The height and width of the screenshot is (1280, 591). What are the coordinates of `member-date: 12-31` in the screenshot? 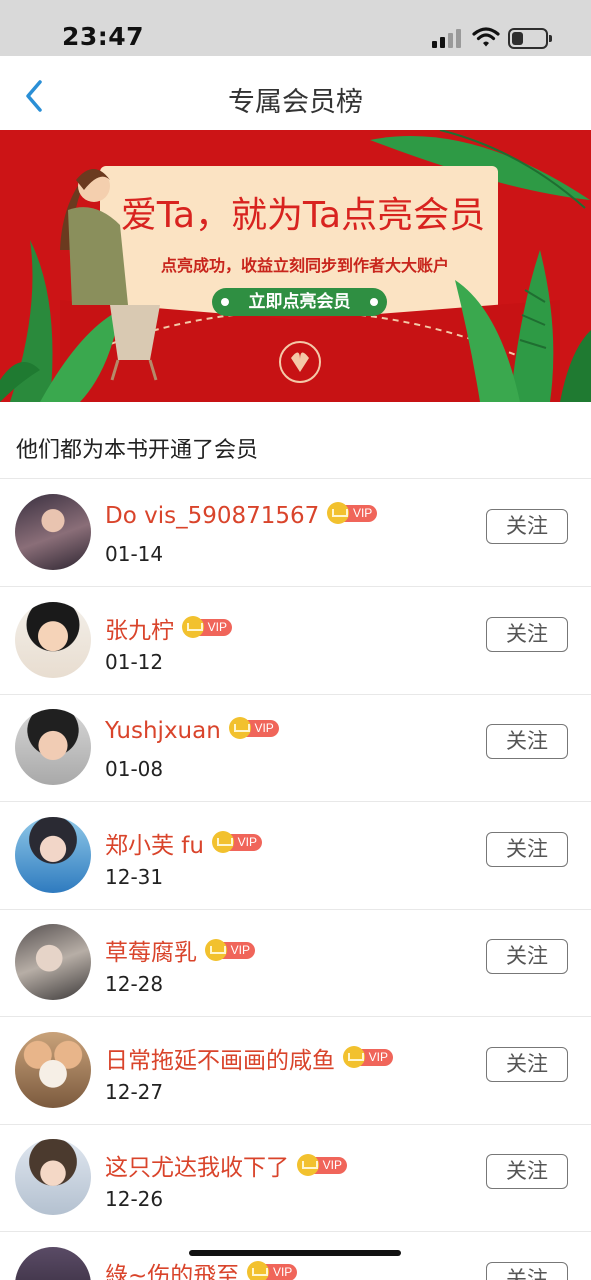 It's located at (134, 876).